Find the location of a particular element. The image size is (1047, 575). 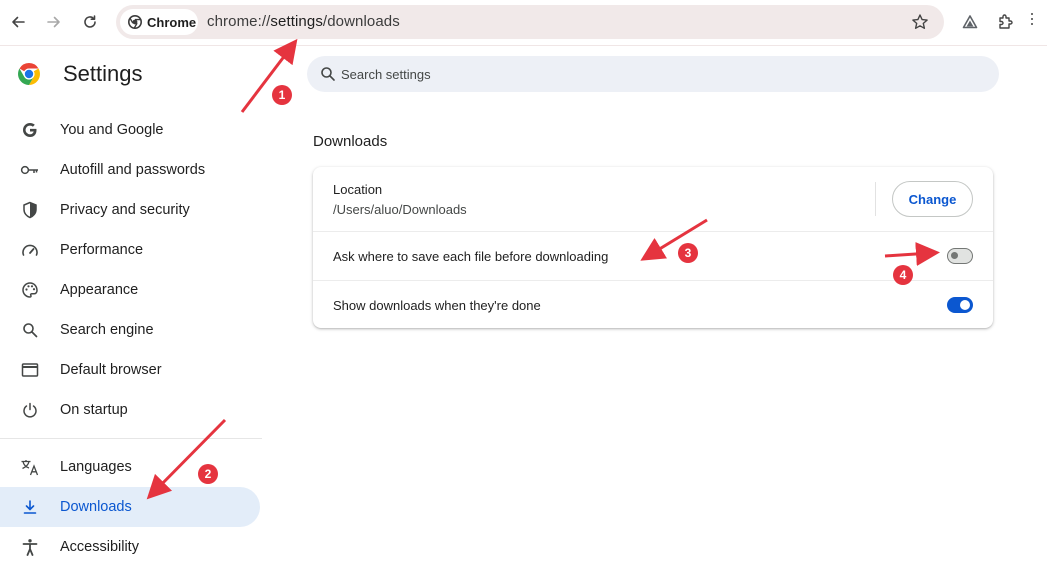

location-label: Location is located at coordinates (358, 189).